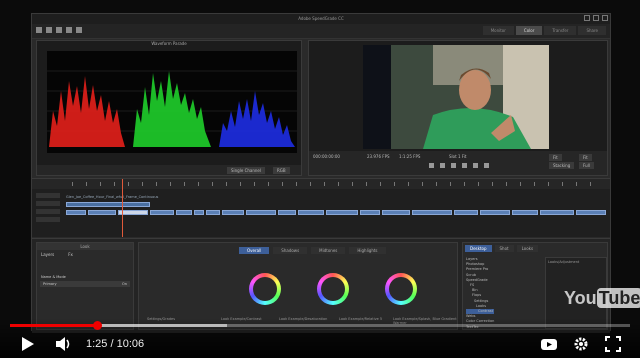 Image resolution: width=640 pixels, height=358 pixels. Describe the element at coordinates (85, 246) in the screenshot. I see `layers-header: Look` at that location.